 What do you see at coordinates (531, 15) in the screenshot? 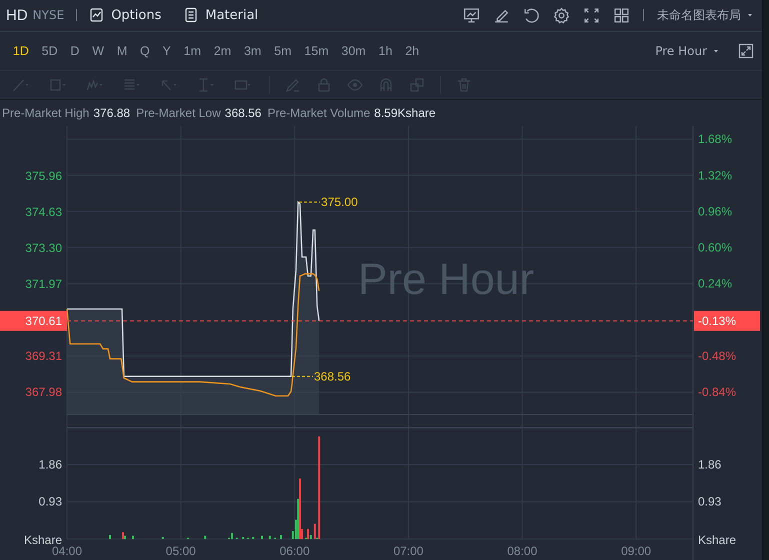
I see `refresh-icon` at bounding box center [531, 15].